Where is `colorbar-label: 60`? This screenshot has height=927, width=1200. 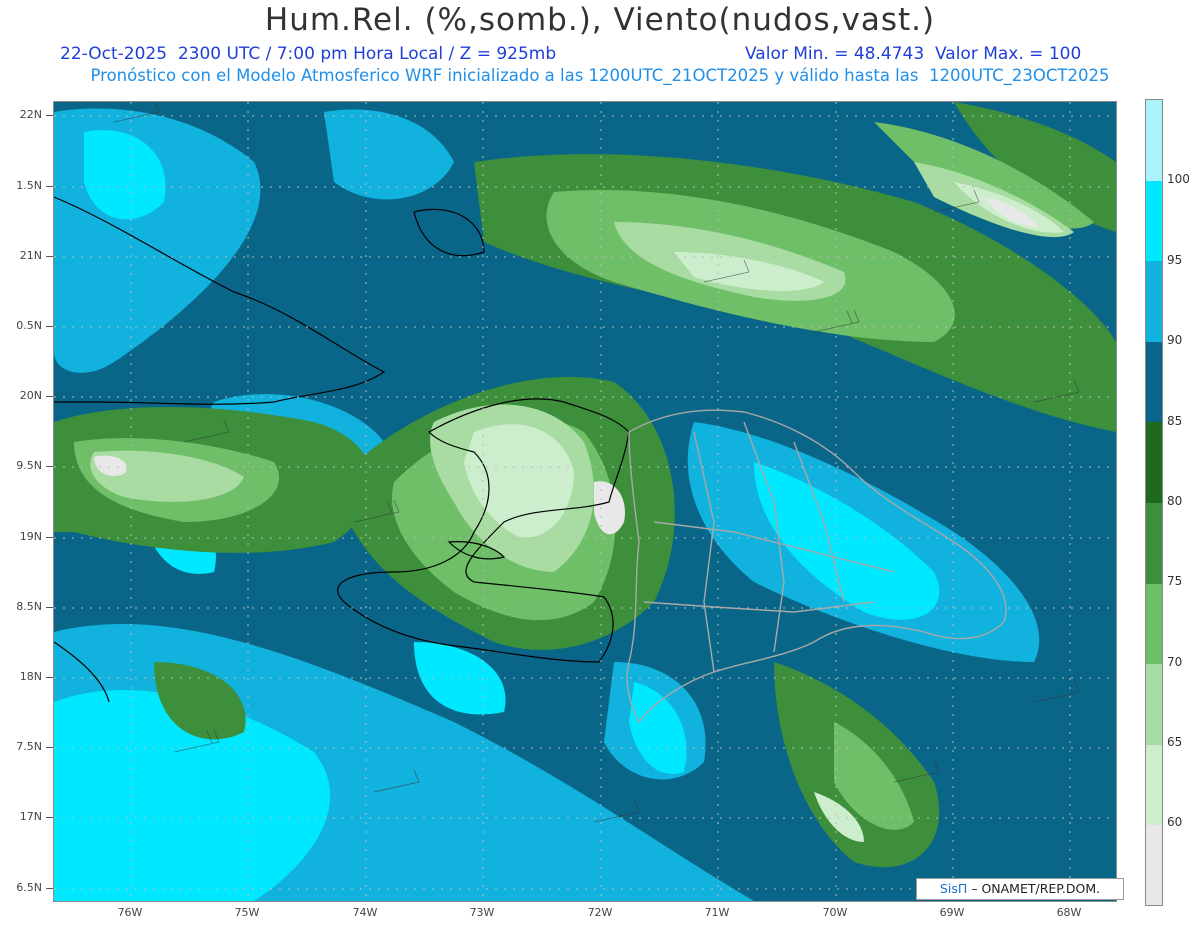 colorbar-label: 60 is located at coordinates (1175, 822).